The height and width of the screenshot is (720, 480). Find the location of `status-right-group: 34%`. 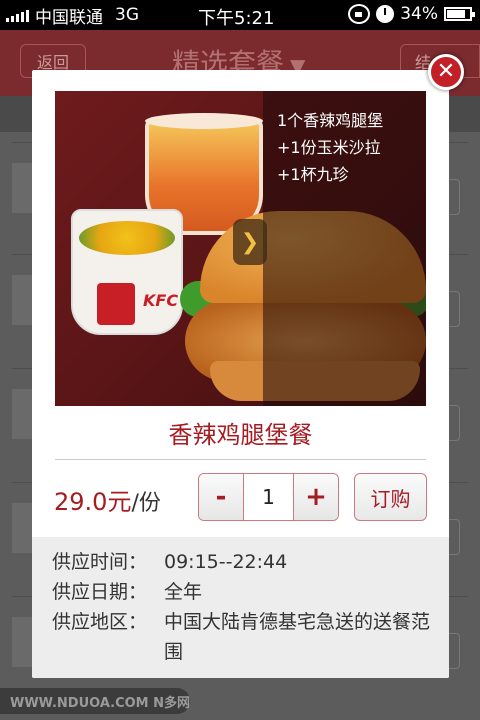

status-right-group: 34% is located at coordinates (411, 14).